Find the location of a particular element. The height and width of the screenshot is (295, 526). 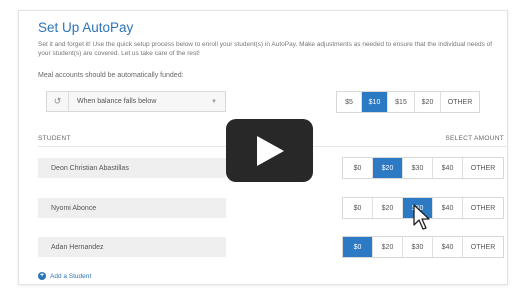

add-student-label: Add a Student is located at coordinates (71, 276).